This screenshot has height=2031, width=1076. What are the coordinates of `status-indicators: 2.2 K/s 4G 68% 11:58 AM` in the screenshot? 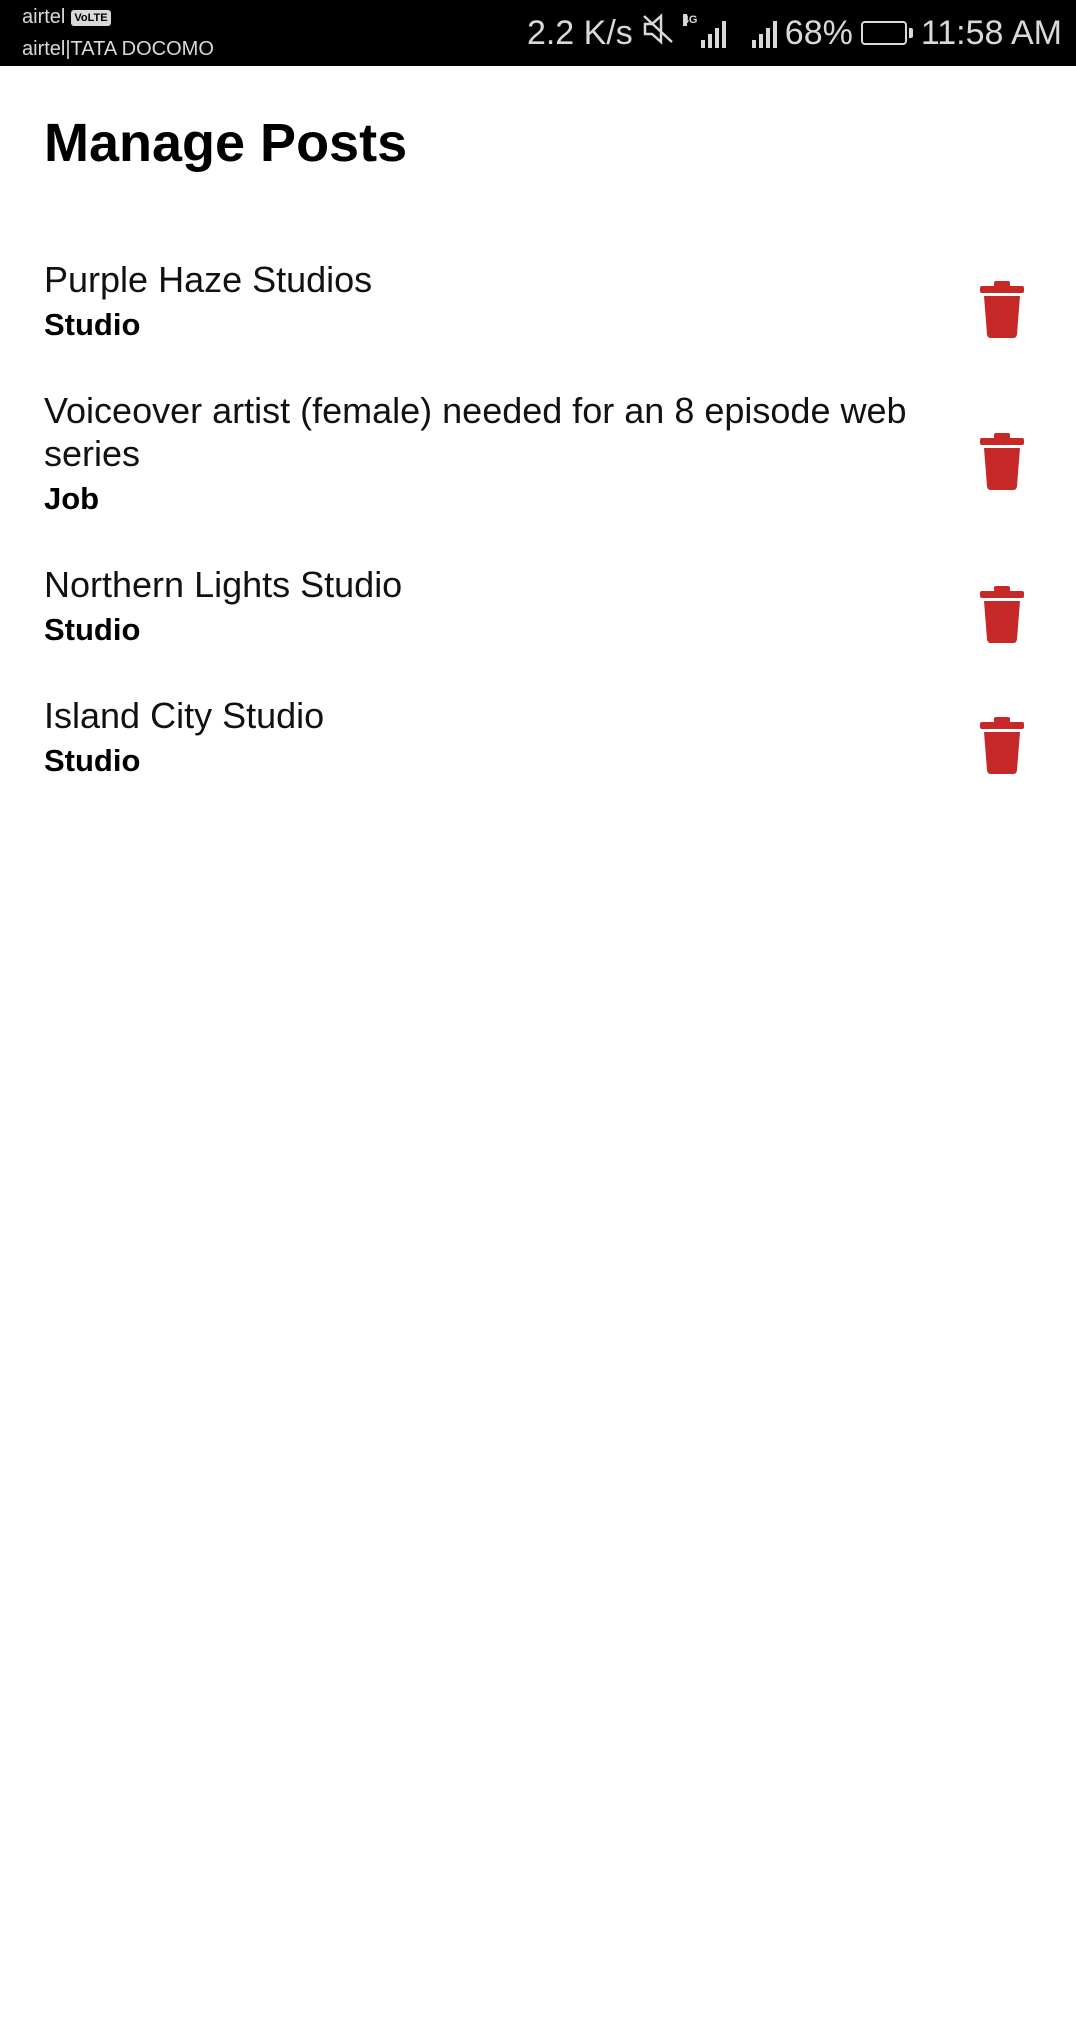 It's located at (794, 33).